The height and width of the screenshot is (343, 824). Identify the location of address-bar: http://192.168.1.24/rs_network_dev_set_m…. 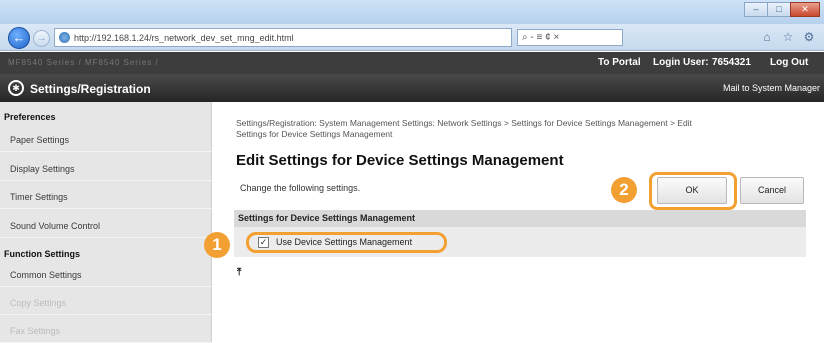
(283, 37).